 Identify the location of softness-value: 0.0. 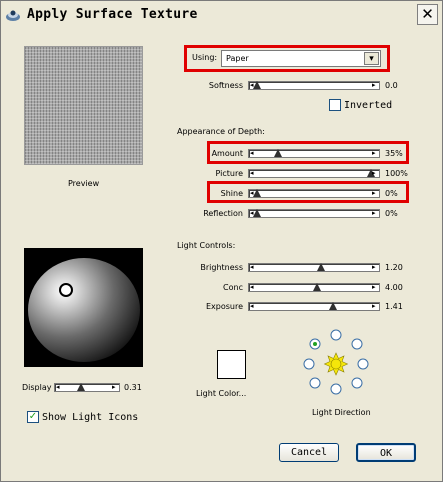
(391, 85).